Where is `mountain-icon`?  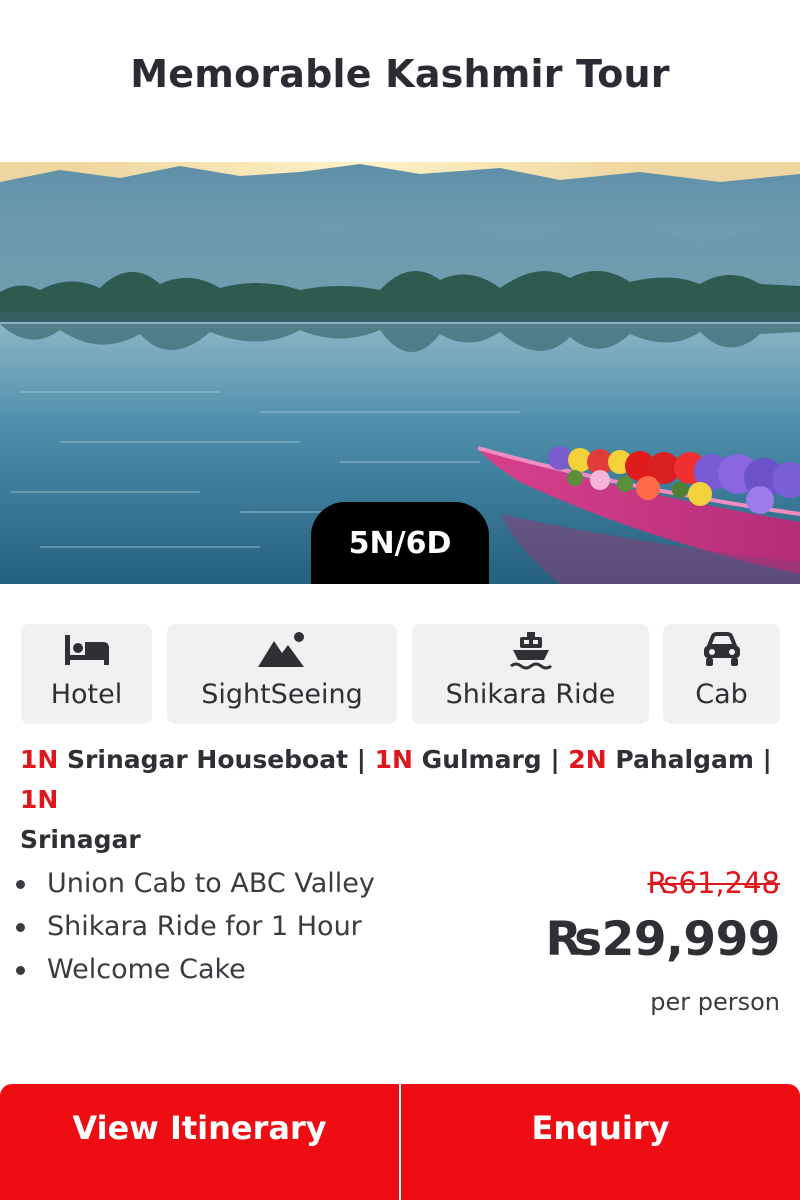
mountain-icon is located at coordinates (282, 650).